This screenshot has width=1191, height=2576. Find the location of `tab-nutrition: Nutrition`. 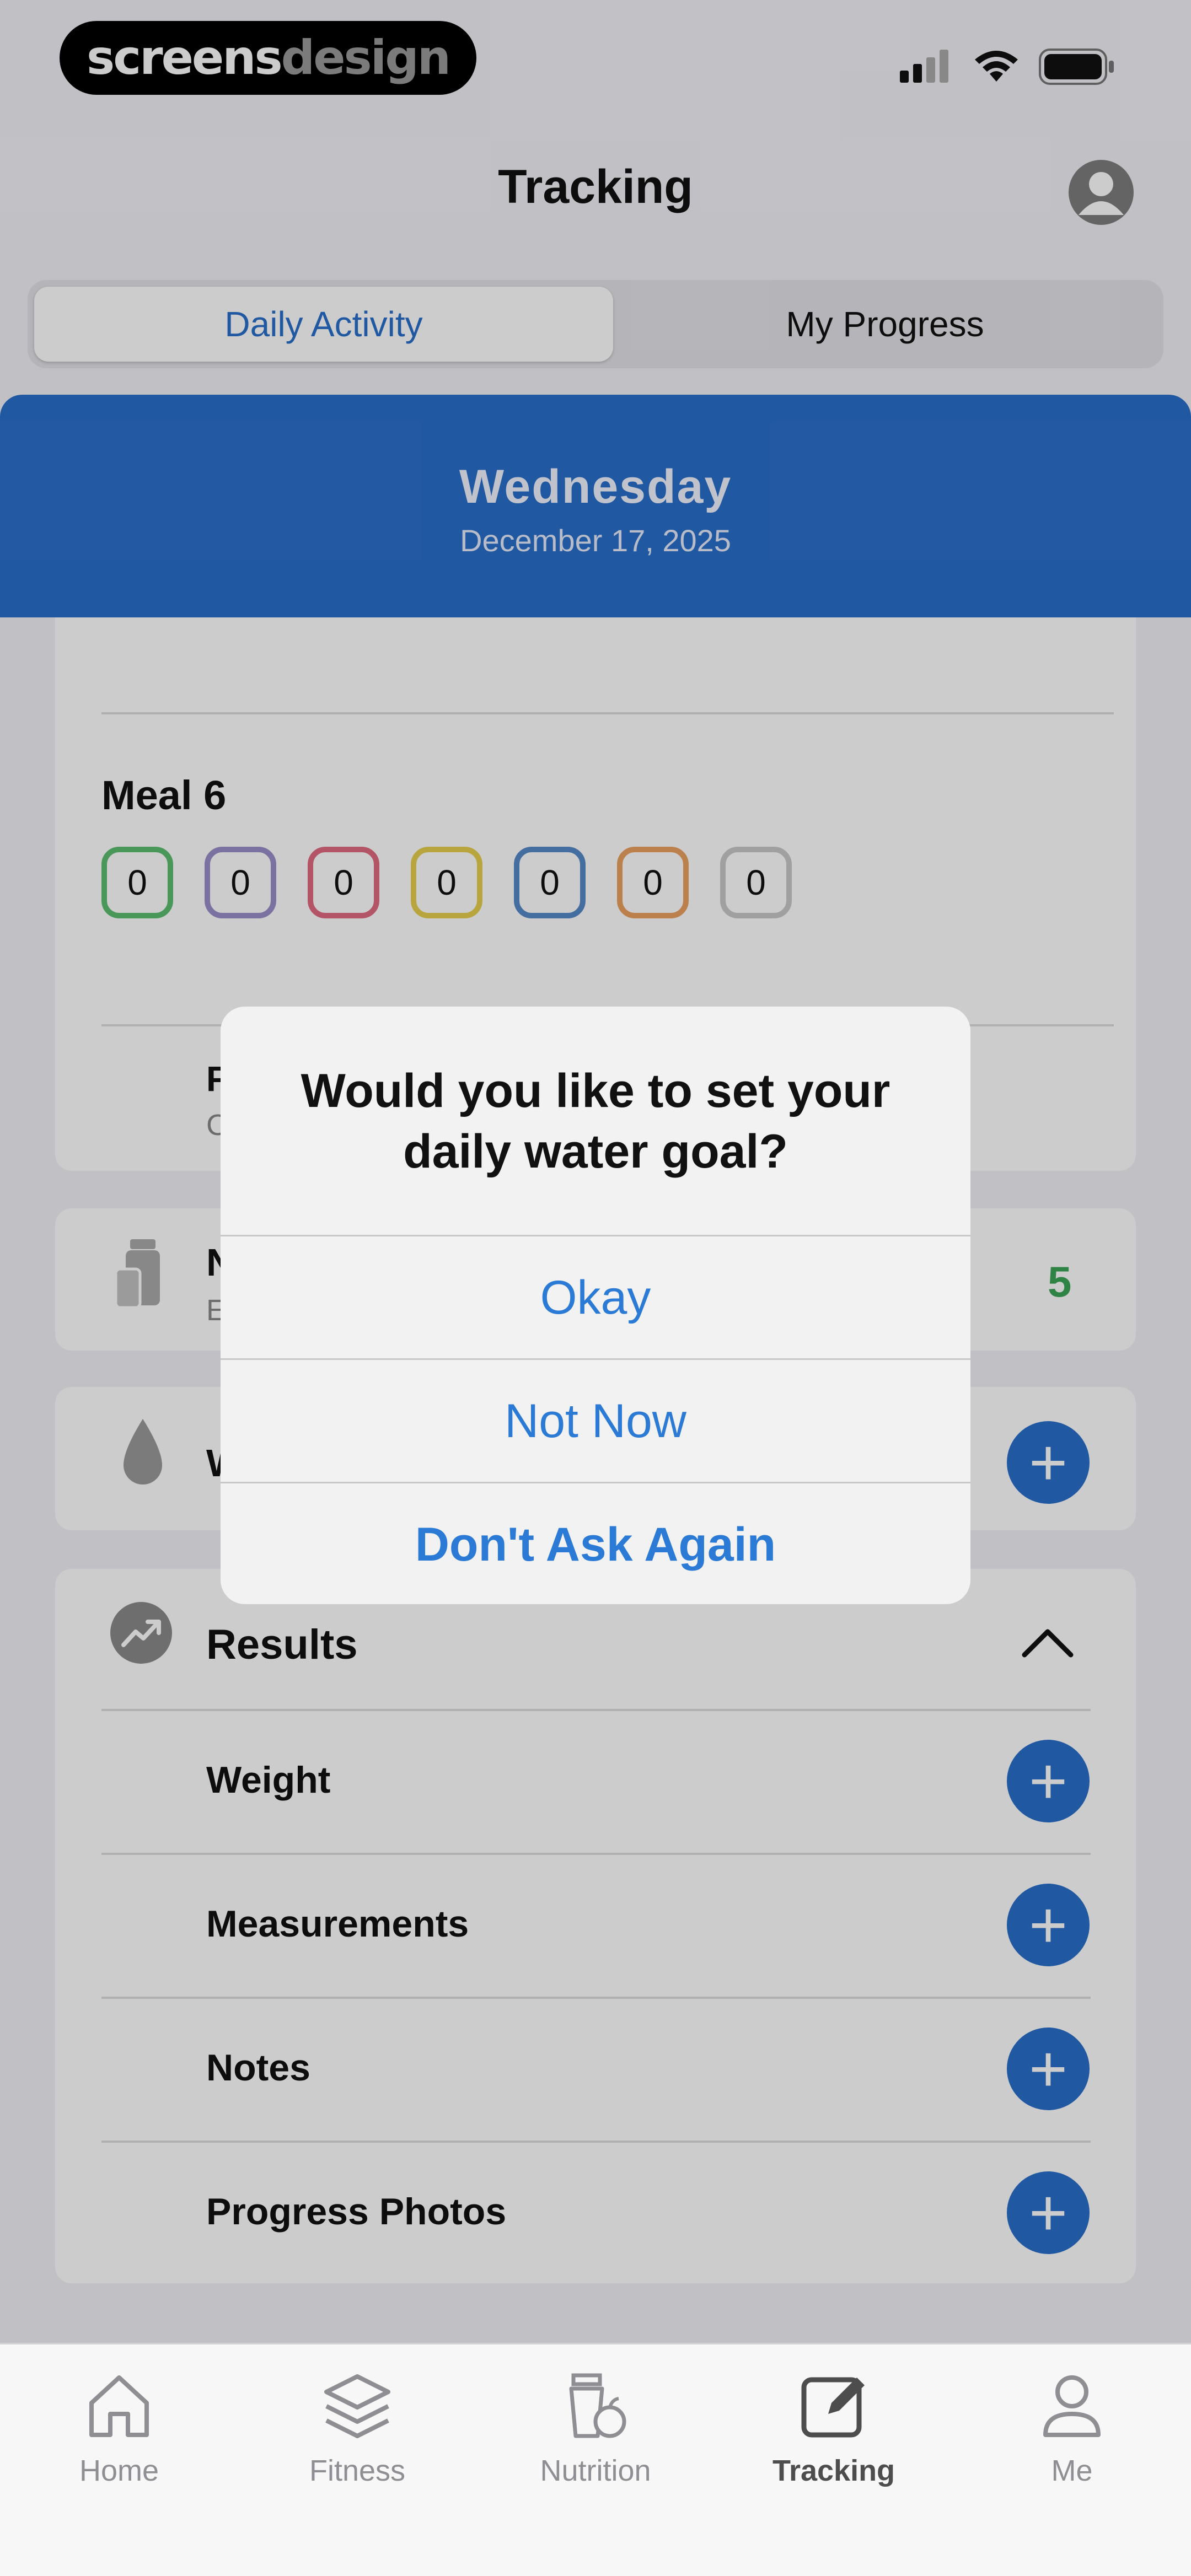

tab-nutrition: Nutrition is located at coordinates (595, 2427).